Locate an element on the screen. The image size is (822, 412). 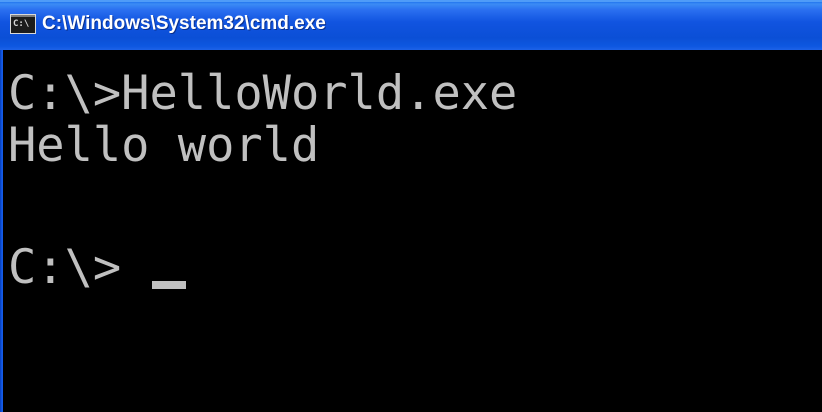
window-title: C:\Windows\System32\cmd.exe is located at coordinates (184, 23).